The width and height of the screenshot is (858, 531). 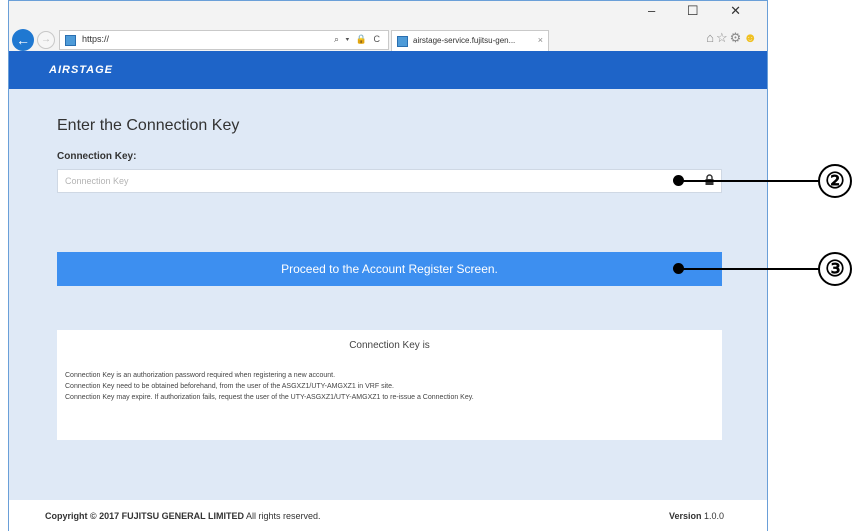 I want to click on browser-tab: airstage-service.fujitsu-gen... ×, so click(x=470, y=40).